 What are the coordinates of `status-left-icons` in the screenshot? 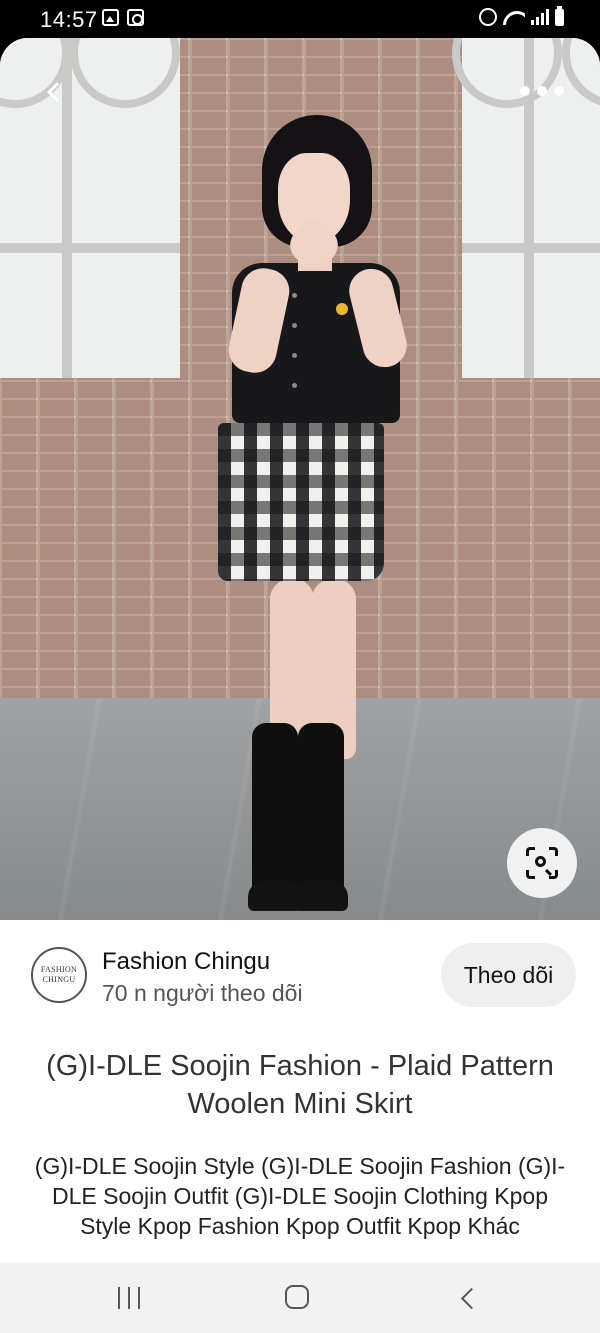 It's located at (123, 17).